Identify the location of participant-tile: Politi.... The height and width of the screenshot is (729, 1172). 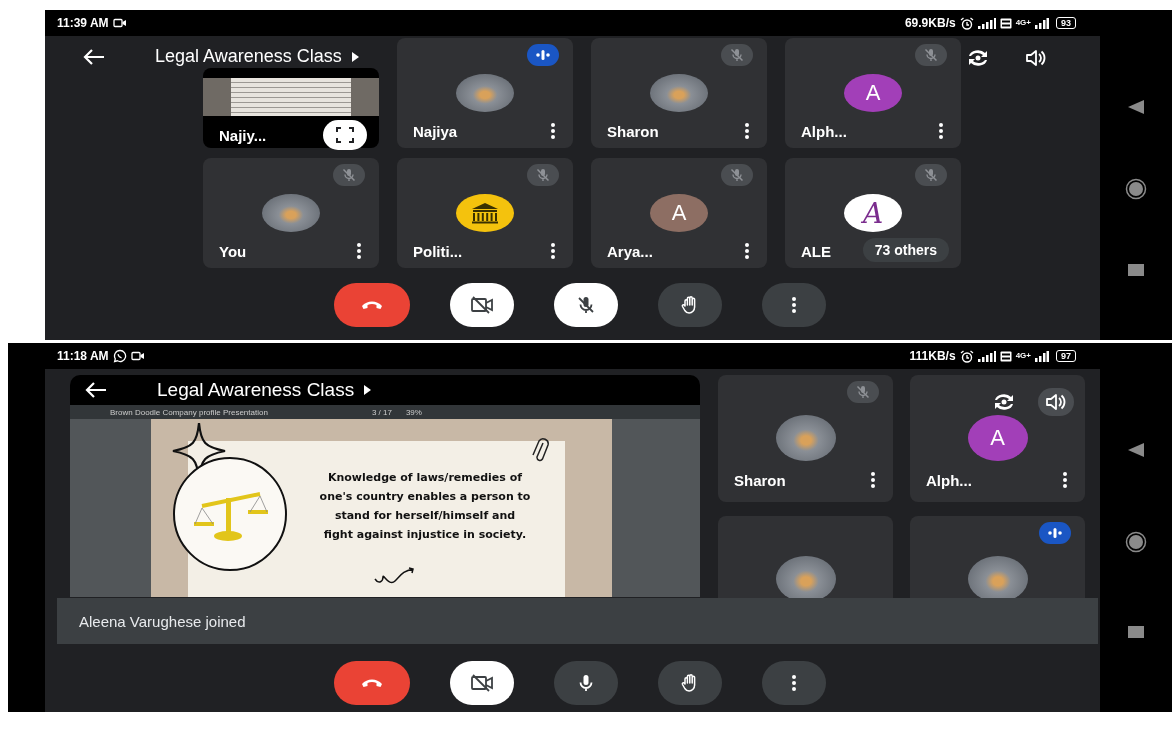
(485, 213).